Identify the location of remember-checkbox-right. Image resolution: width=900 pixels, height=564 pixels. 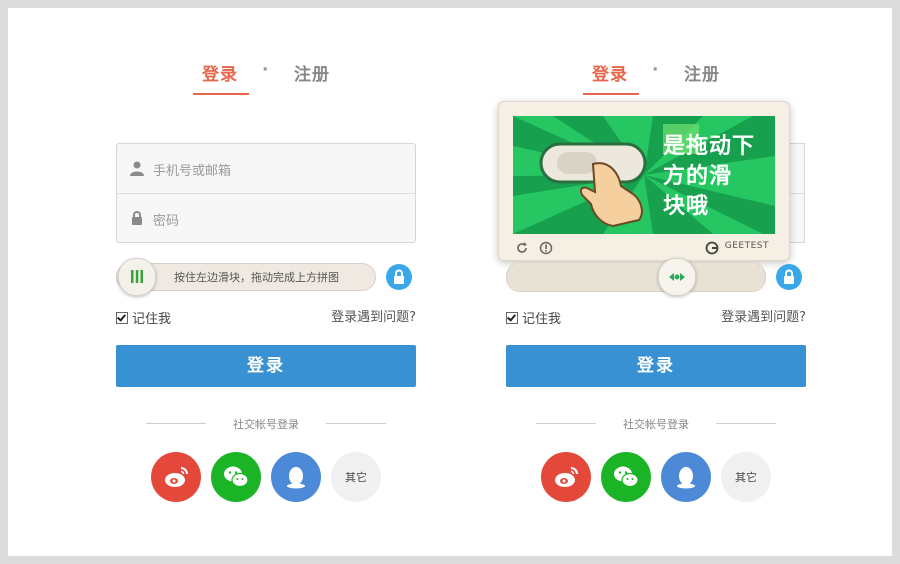
(512, 318).